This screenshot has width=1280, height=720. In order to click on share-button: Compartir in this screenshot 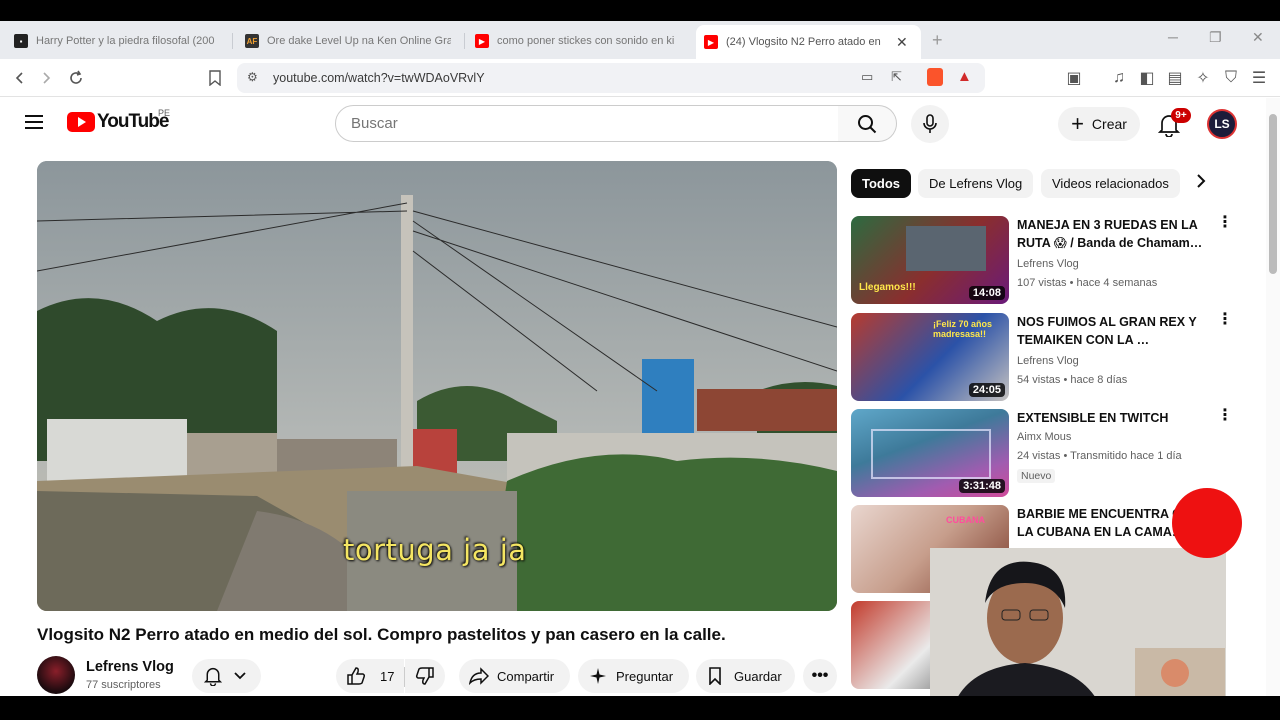, I will do `click(514, 676)`.